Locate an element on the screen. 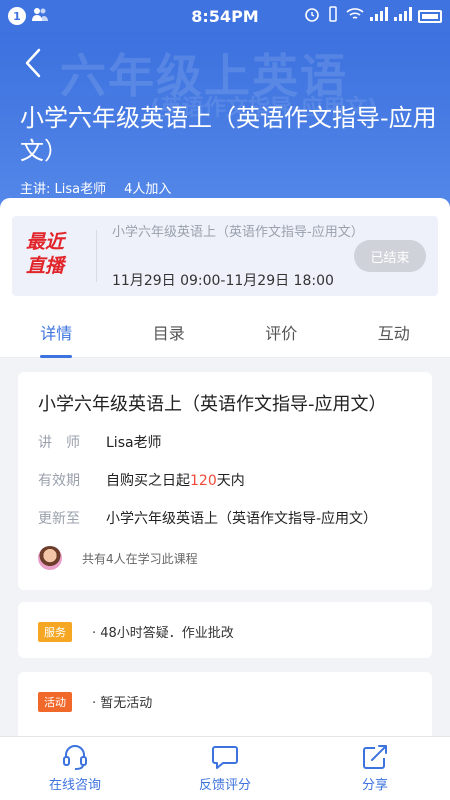 The height and width of the screenshot is (800, 450). wifi-icon is located at coordinates (355, 16).